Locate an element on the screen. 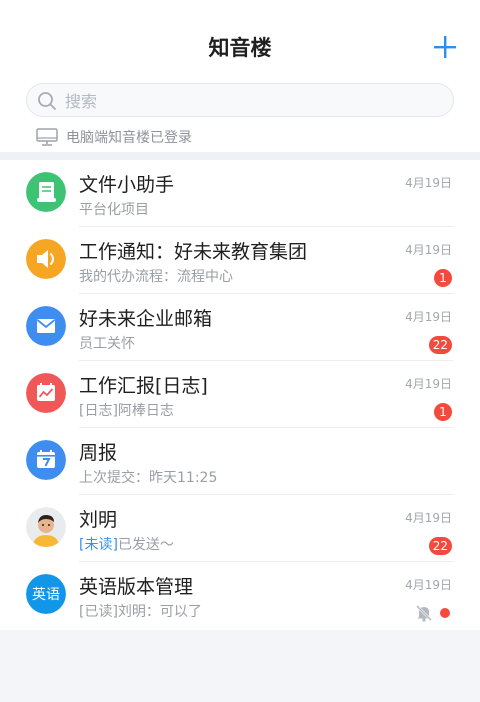 This screenshot has width=480, height=702. mail-icon is located at coordinates (46, 326).